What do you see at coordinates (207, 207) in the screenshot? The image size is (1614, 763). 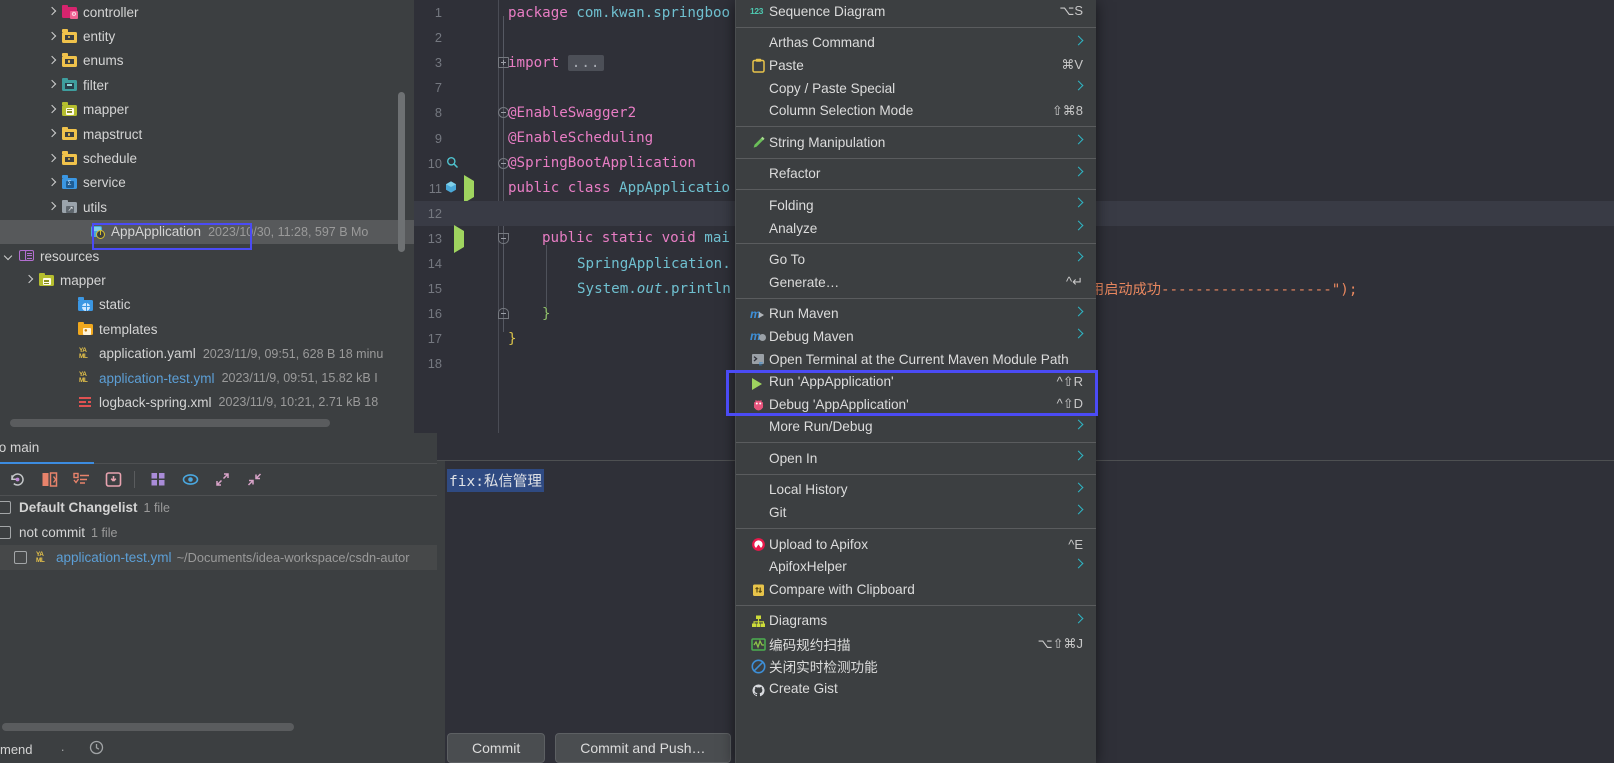 I see `tree-item-utils: ↗ utils` at bounding box center [207, 207].